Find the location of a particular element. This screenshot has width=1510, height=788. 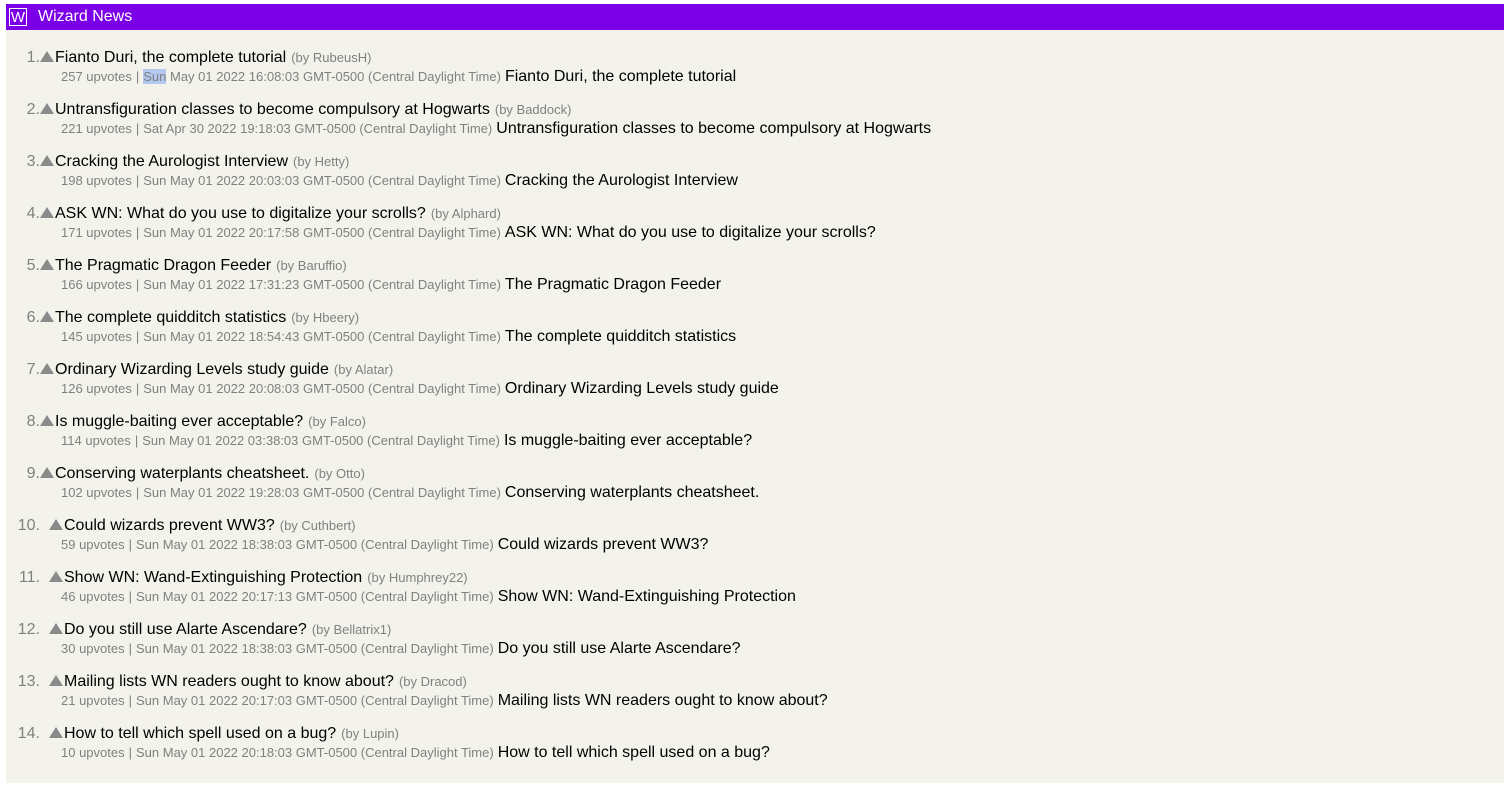

item-author: (by Dracod) is located at coordinates (432, 681).